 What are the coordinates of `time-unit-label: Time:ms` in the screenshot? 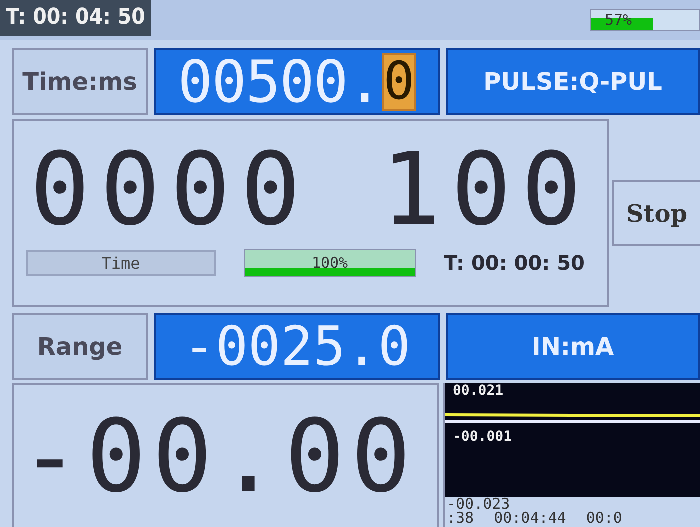 It's located at (80, 81).